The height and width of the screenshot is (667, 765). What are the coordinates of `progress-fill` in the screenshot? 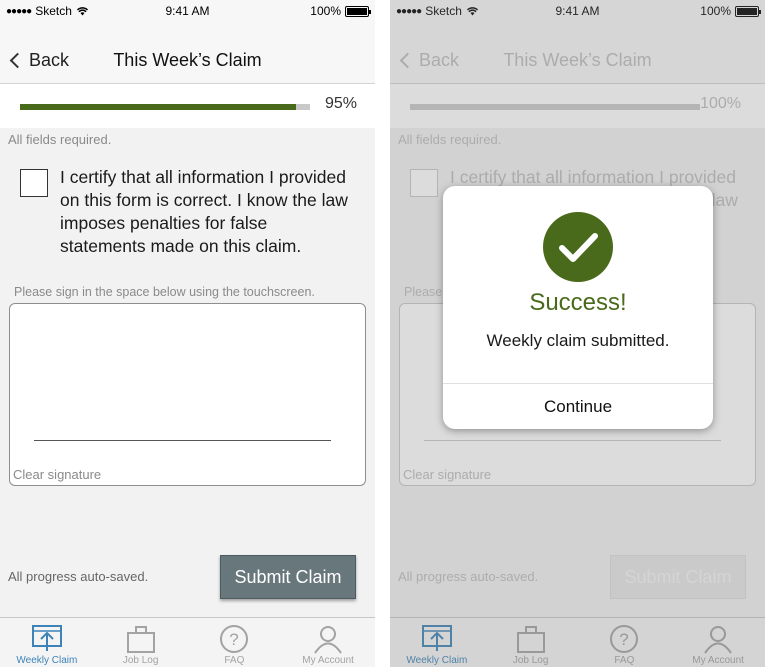 It's located at (158, 107).